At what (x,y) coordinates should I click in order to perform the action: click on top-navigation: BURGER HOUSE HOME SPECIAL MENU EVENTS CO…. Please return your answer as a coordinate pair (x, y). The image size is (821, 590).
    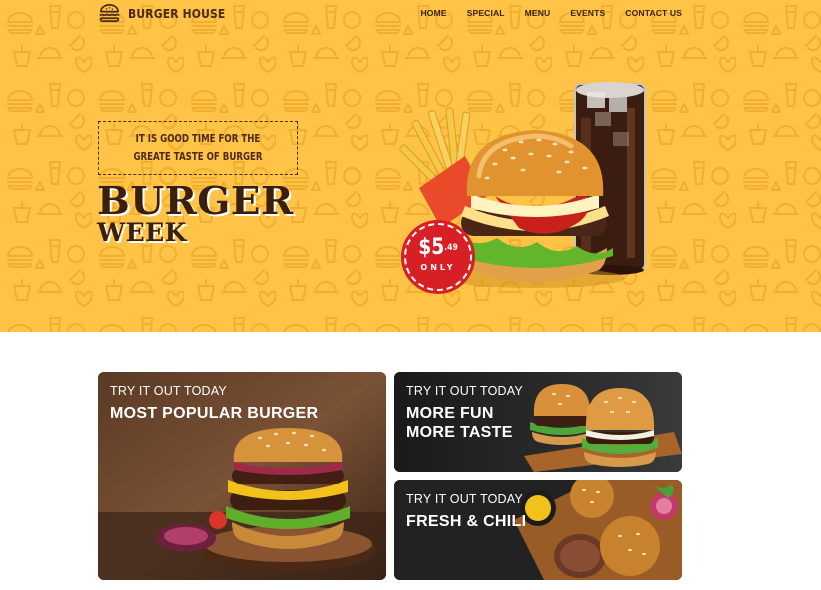
    Looking at the image, I should click on (410, 15).